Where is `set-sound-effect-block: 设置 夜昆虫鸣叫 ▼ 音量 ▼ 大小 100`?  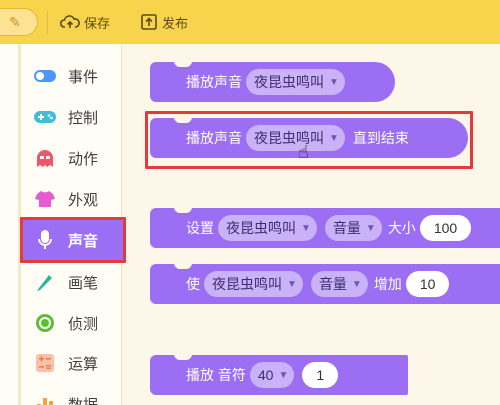 set-sound-effect-block: 设置 夜昆虫鸣叫 ▼ 音量 ▼ 大小 100 is located at coordinates (325, 227).